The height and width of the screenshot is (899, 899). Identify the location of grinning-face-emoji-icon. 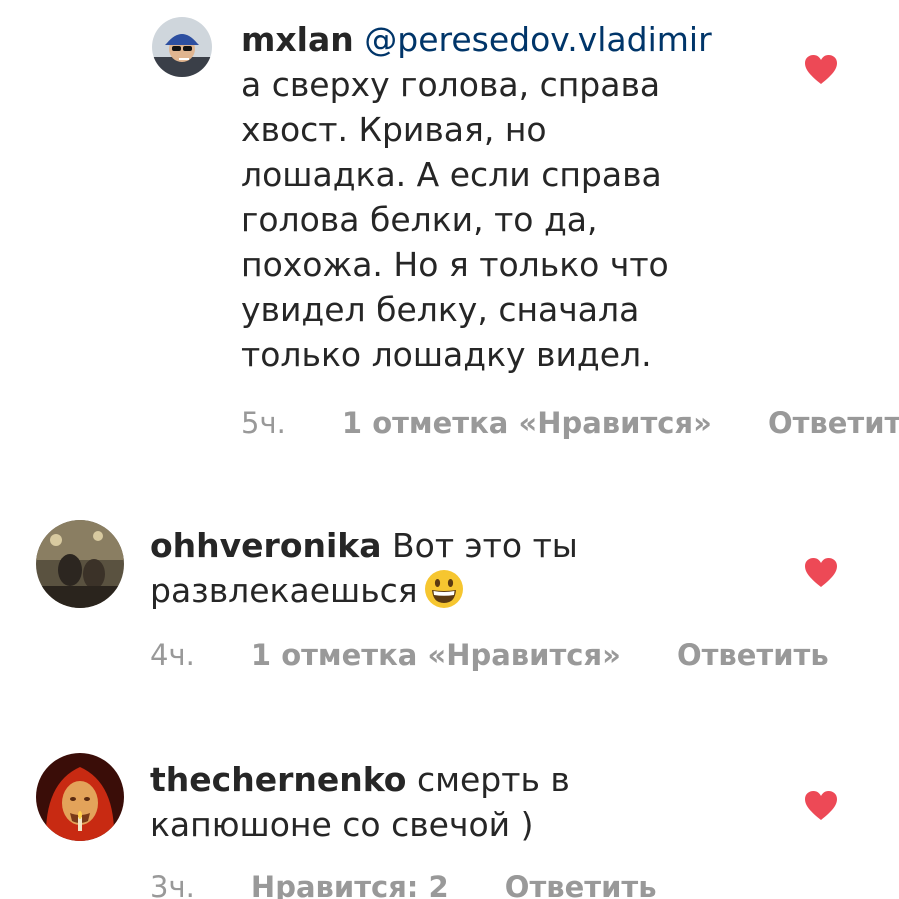
(444, 589).